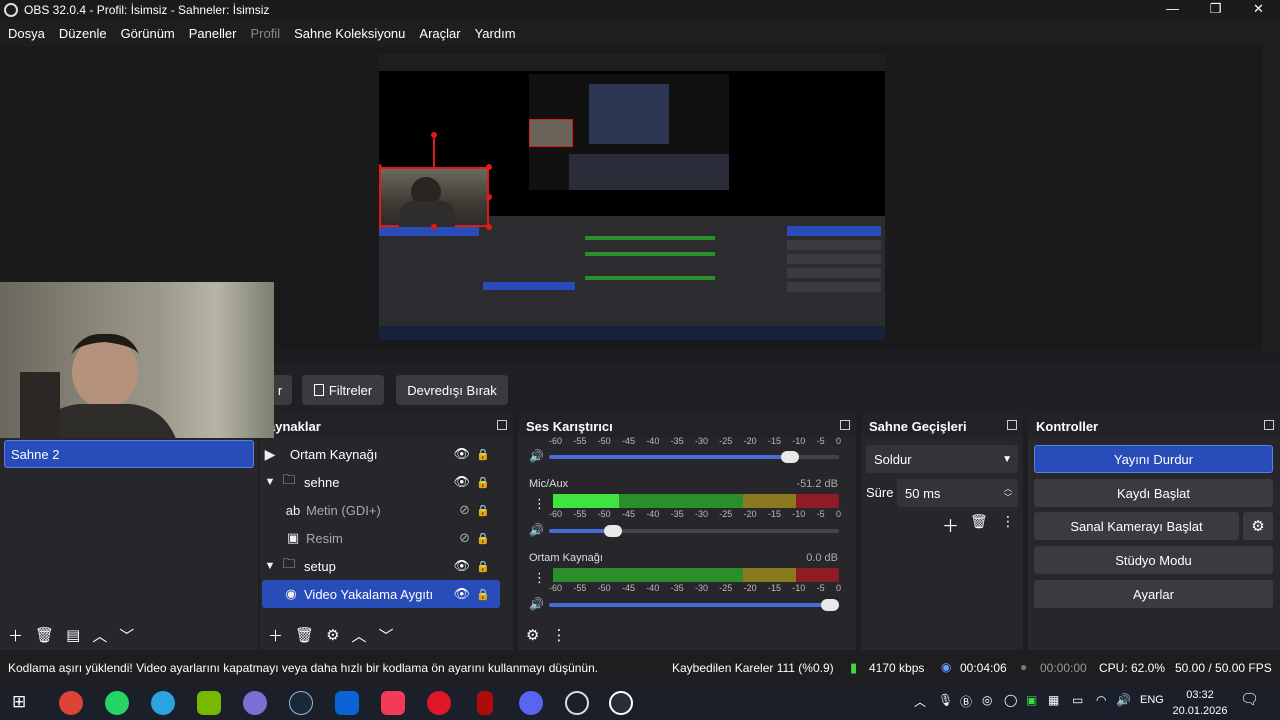 Image resolution: width=1280 pixels, height=720 pixels. I want to click on discord-icon, so click(531, 703).